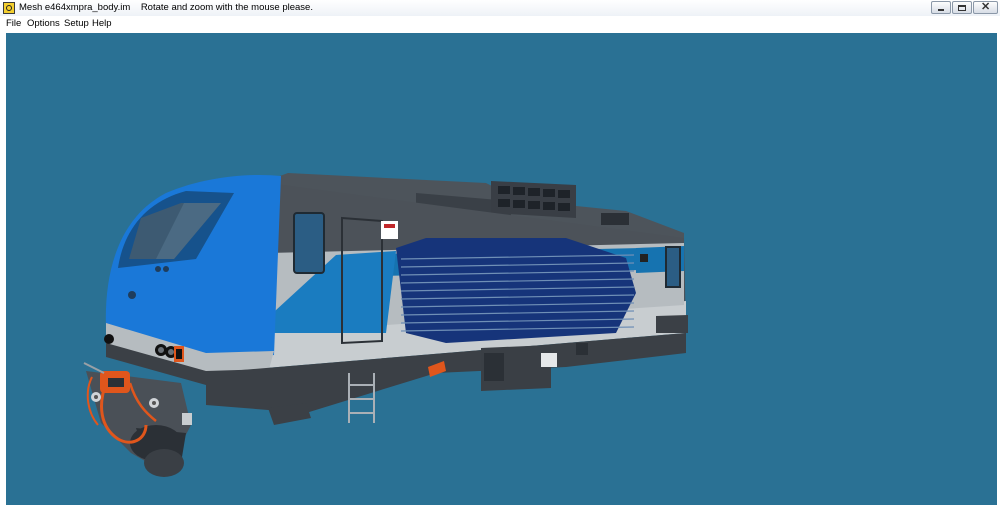 This screenshot has height=507, width=1000. Describe the element at coordinates (43, 23) in the screenshot. I see `menu-options: Options` at that location.